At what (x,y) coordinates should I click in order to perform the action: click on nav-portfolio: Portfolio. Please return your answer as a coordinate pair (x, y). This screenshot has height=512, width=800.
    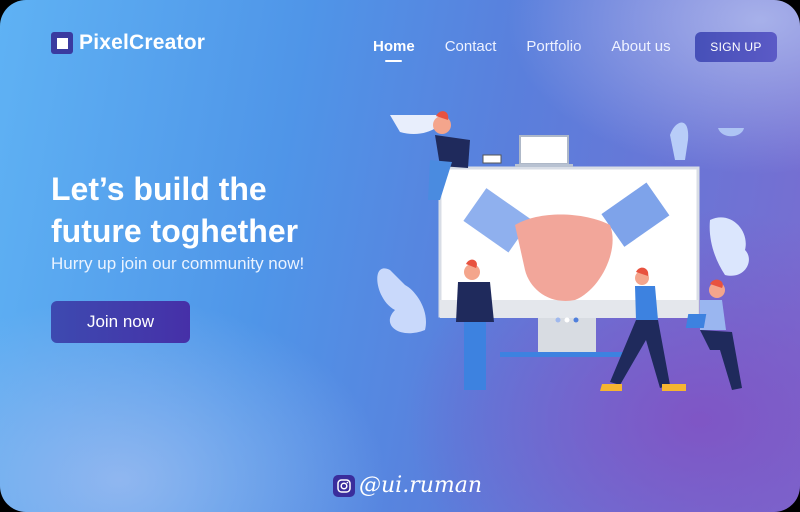
    Looking at the image, I should click on (553, 46).